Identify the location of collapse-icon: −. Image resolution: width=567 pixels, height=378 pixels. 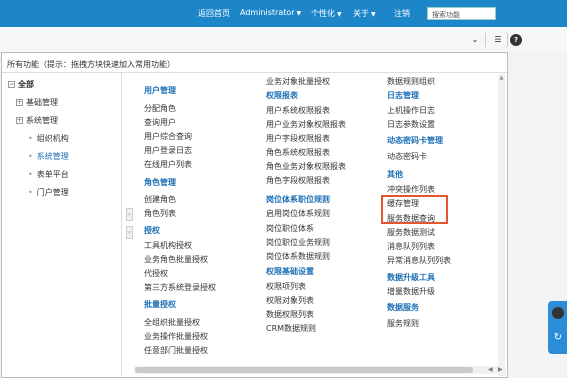
(11, 84).